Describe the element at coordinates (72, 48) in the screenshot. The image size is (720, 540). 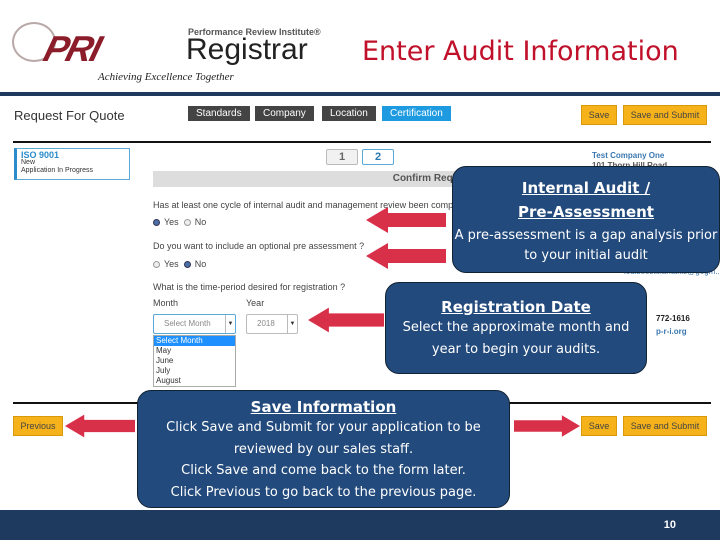
I see `logo-brand: PRI` at that location.